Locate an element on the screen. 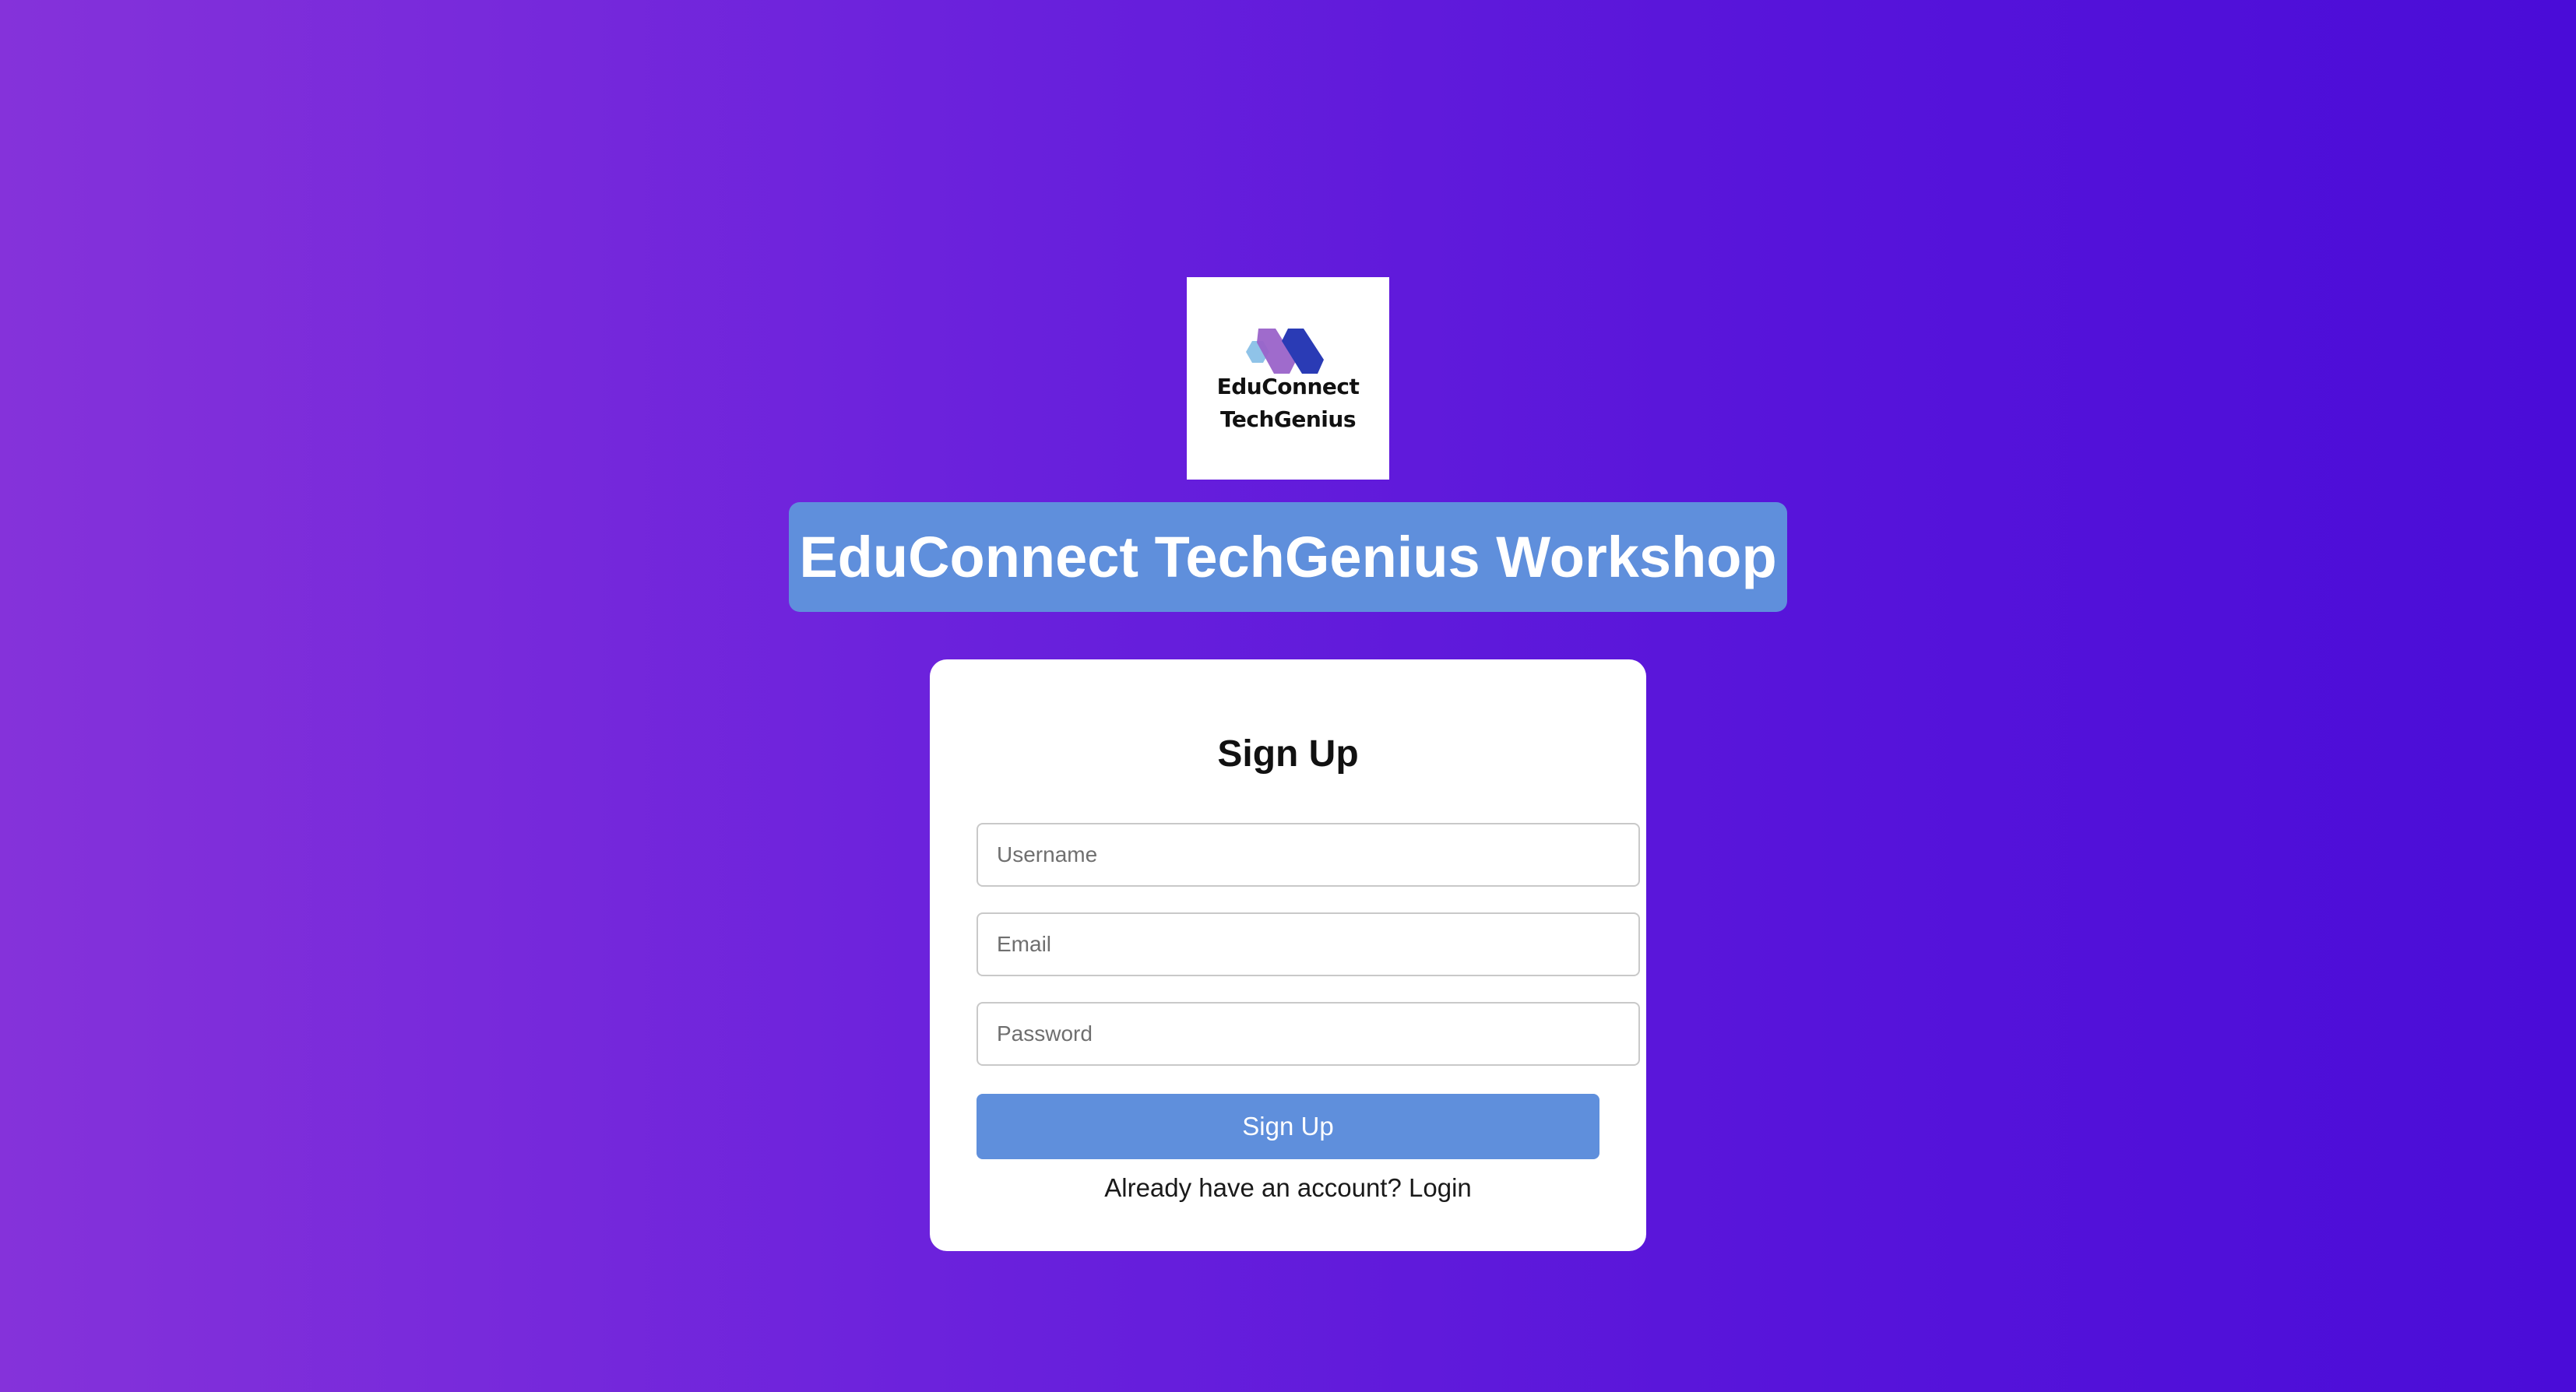 The width and height of the screenshot is (2576, 1392). logo-text-line2: TechGenius is located at coordinates (1288, 419).